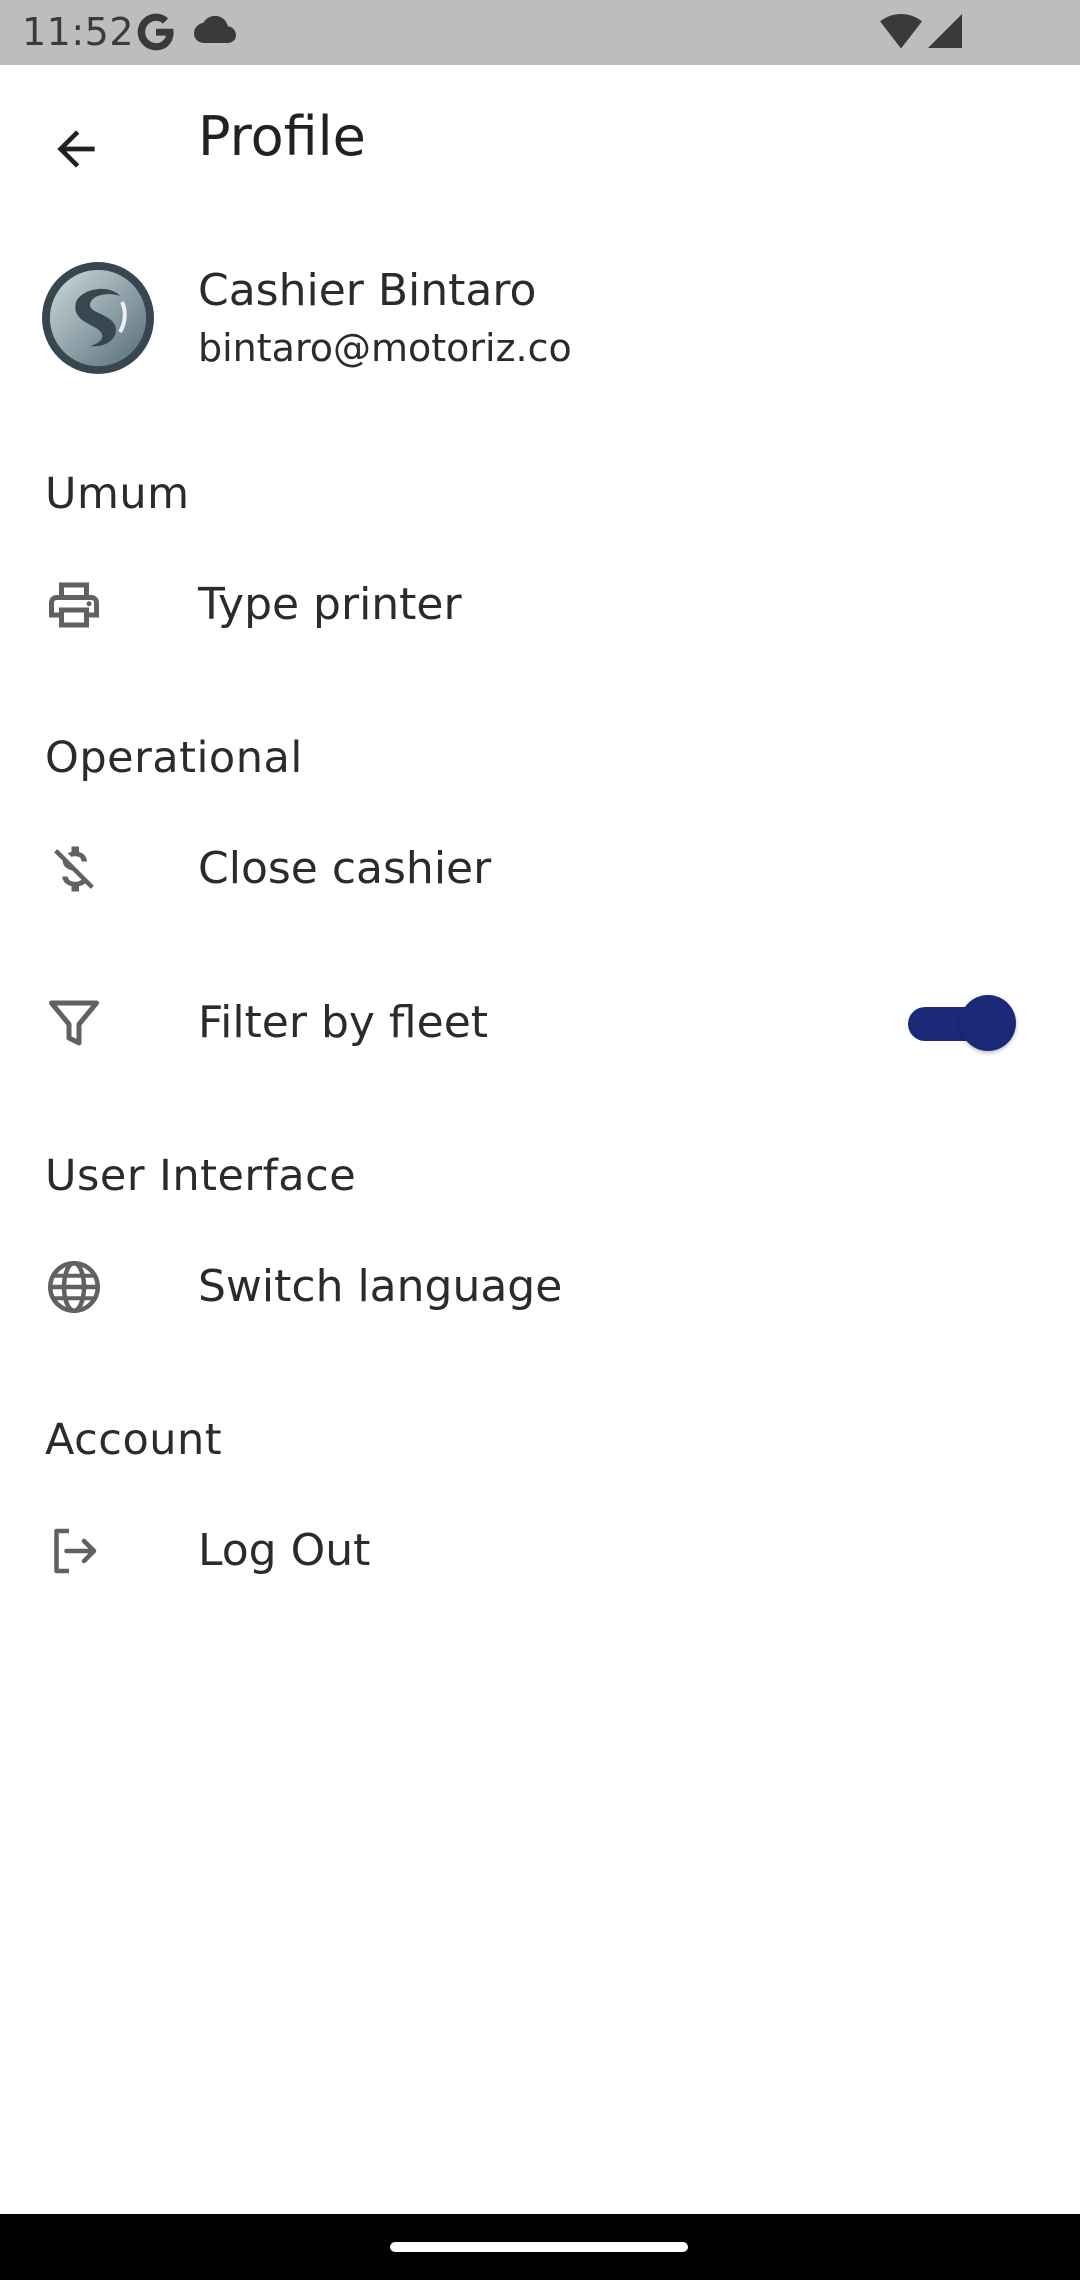 The image size is (1080, 2280). Describe the element at coordinates (540, 142) in the screenshot. I see `app-bar: Profile` at that location.